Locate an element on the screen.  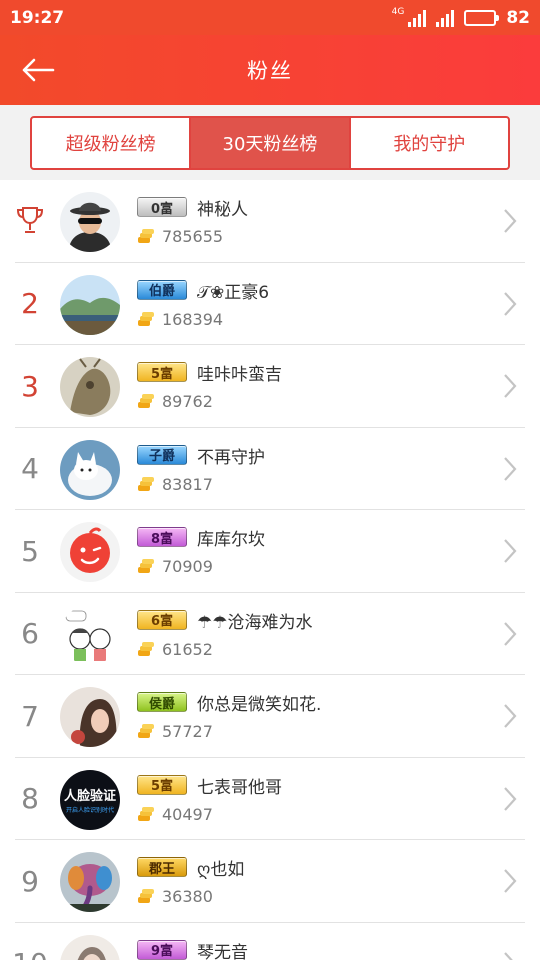
red-face-avatar-image is located at coordinates (90, 552).